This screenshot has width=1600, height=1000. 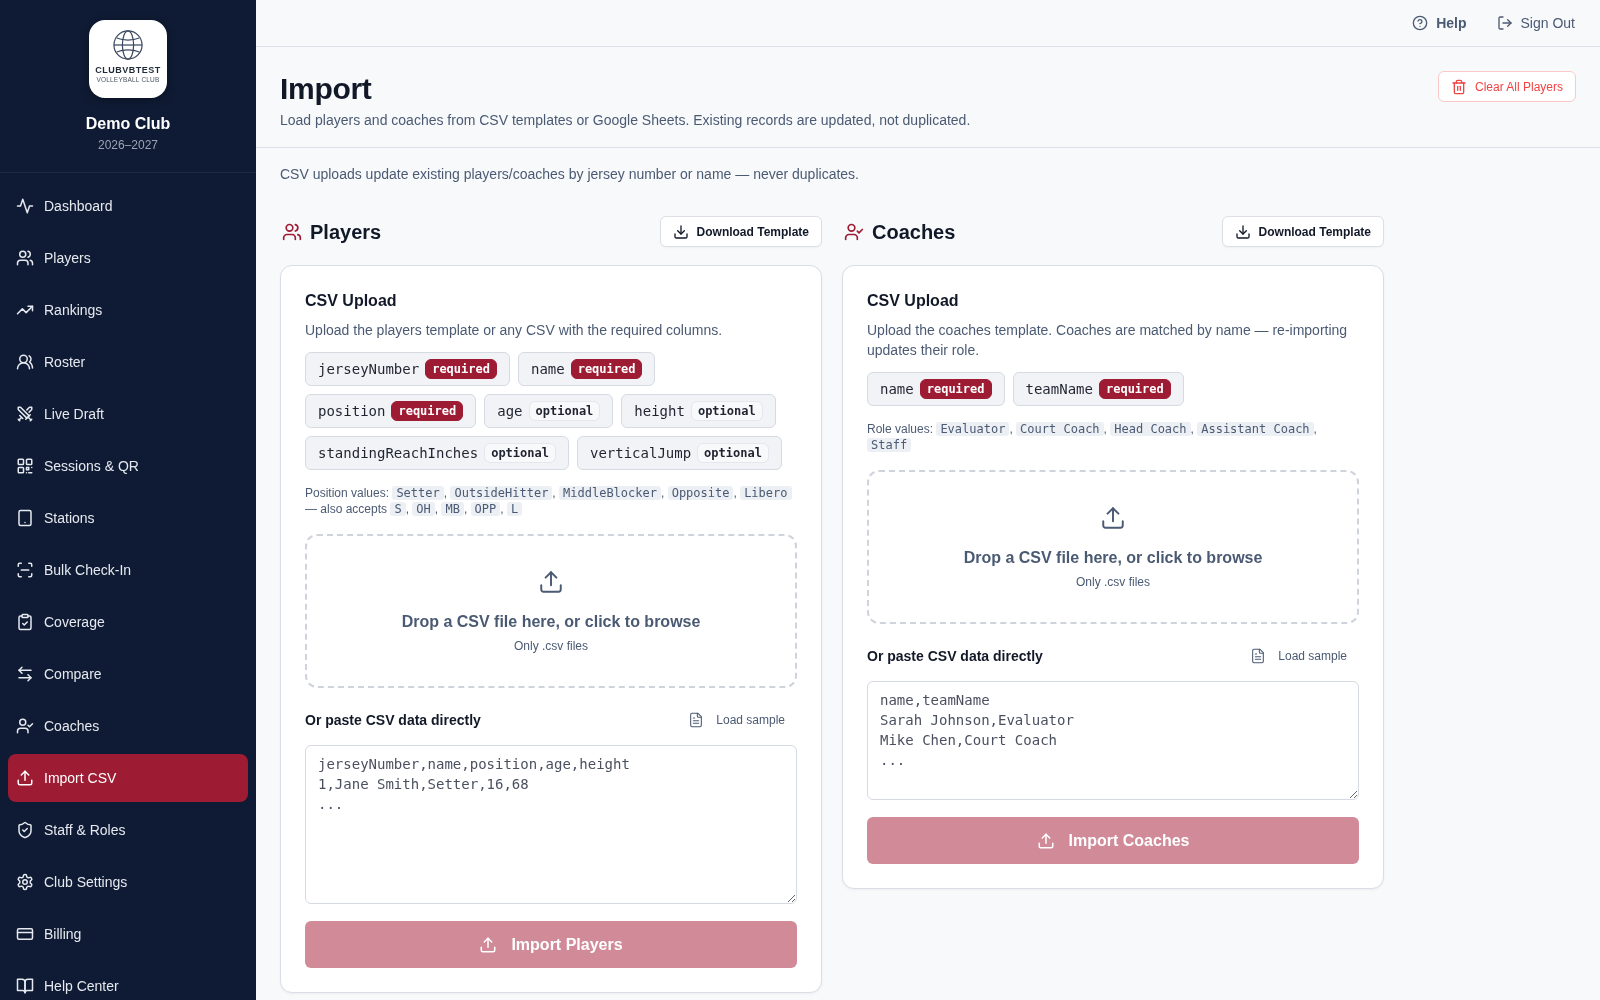 What do you see at coordinates (128, 882) in the screenshot?
I see `nav-item: Club Settings` at bounding box center [128, 882].